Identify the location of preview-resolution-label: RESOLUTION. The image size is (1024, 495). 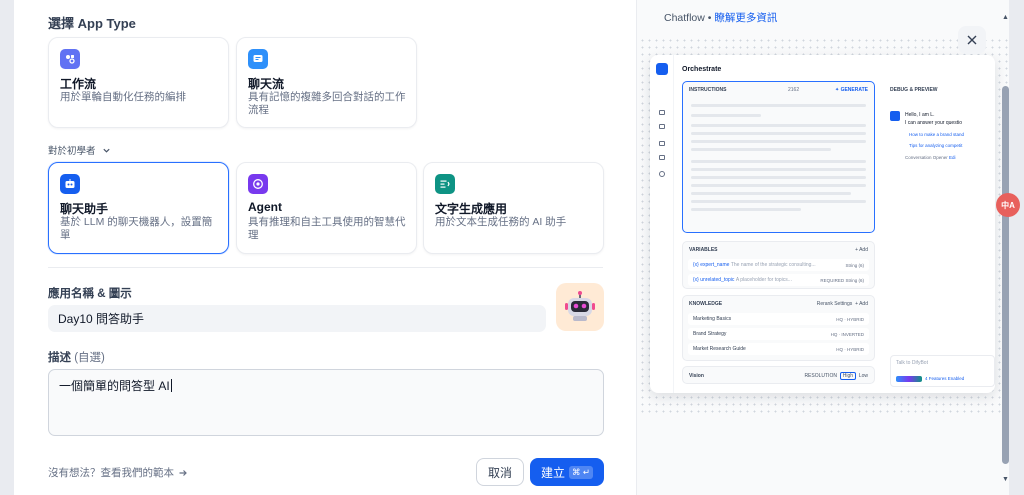
(820, 376).